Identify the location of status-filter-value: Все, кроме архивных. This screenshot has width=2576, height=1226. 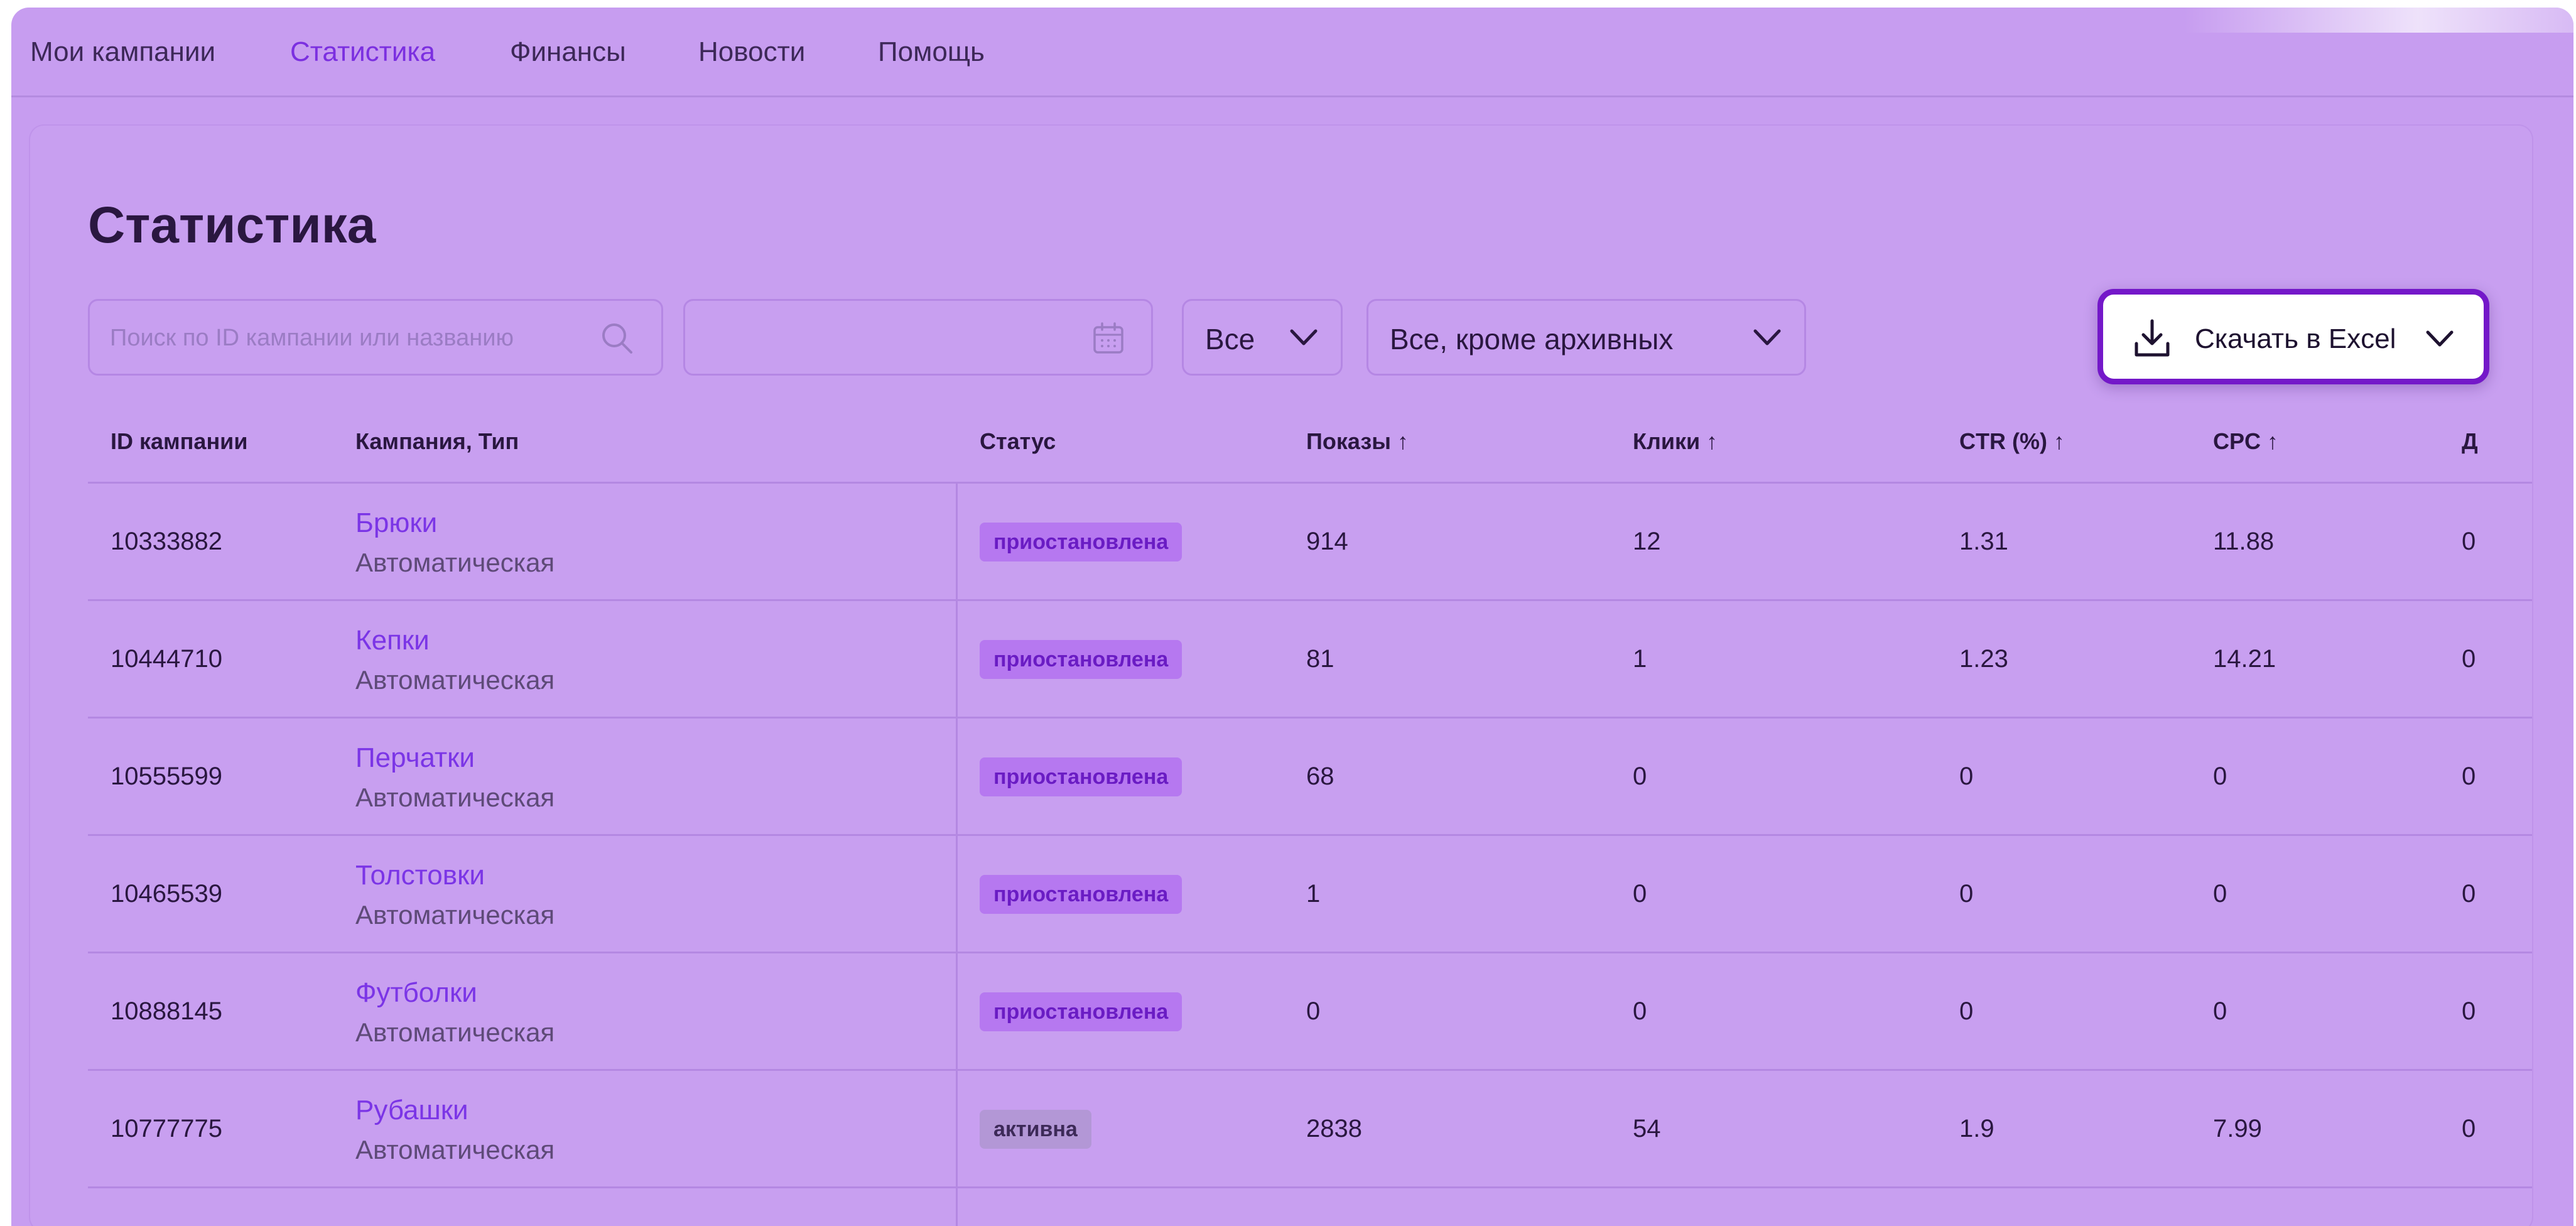
(1532, 339).